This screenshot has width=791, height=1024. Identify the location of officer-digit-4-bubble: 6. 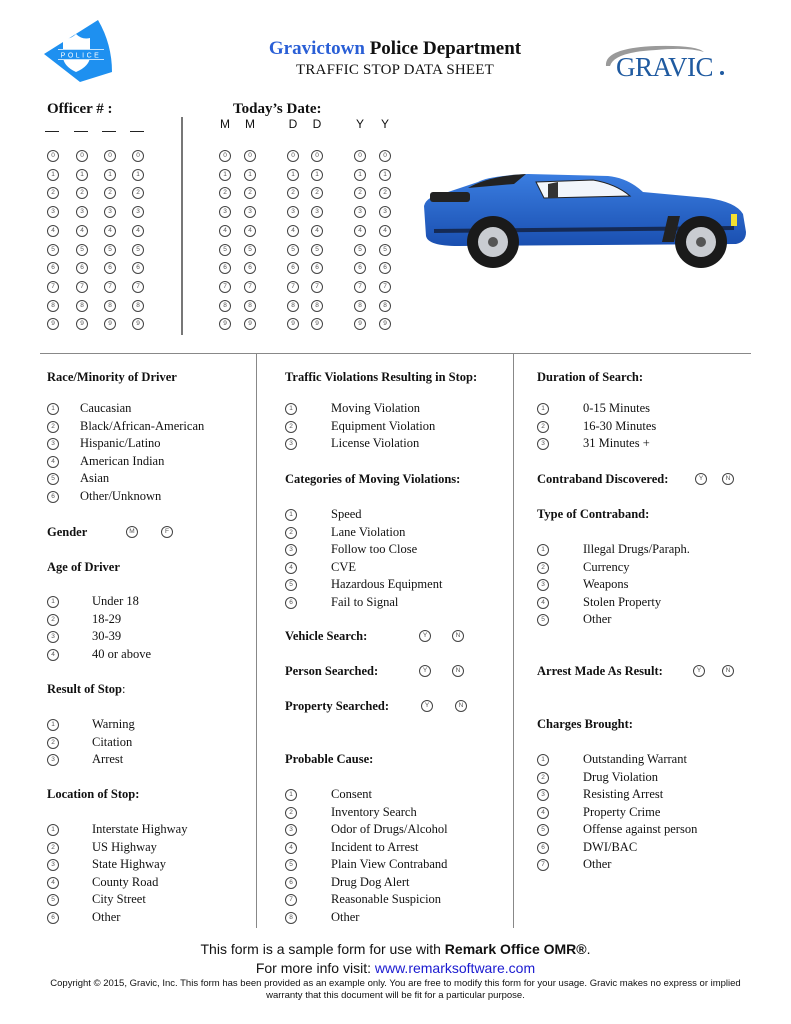
(138, 268).